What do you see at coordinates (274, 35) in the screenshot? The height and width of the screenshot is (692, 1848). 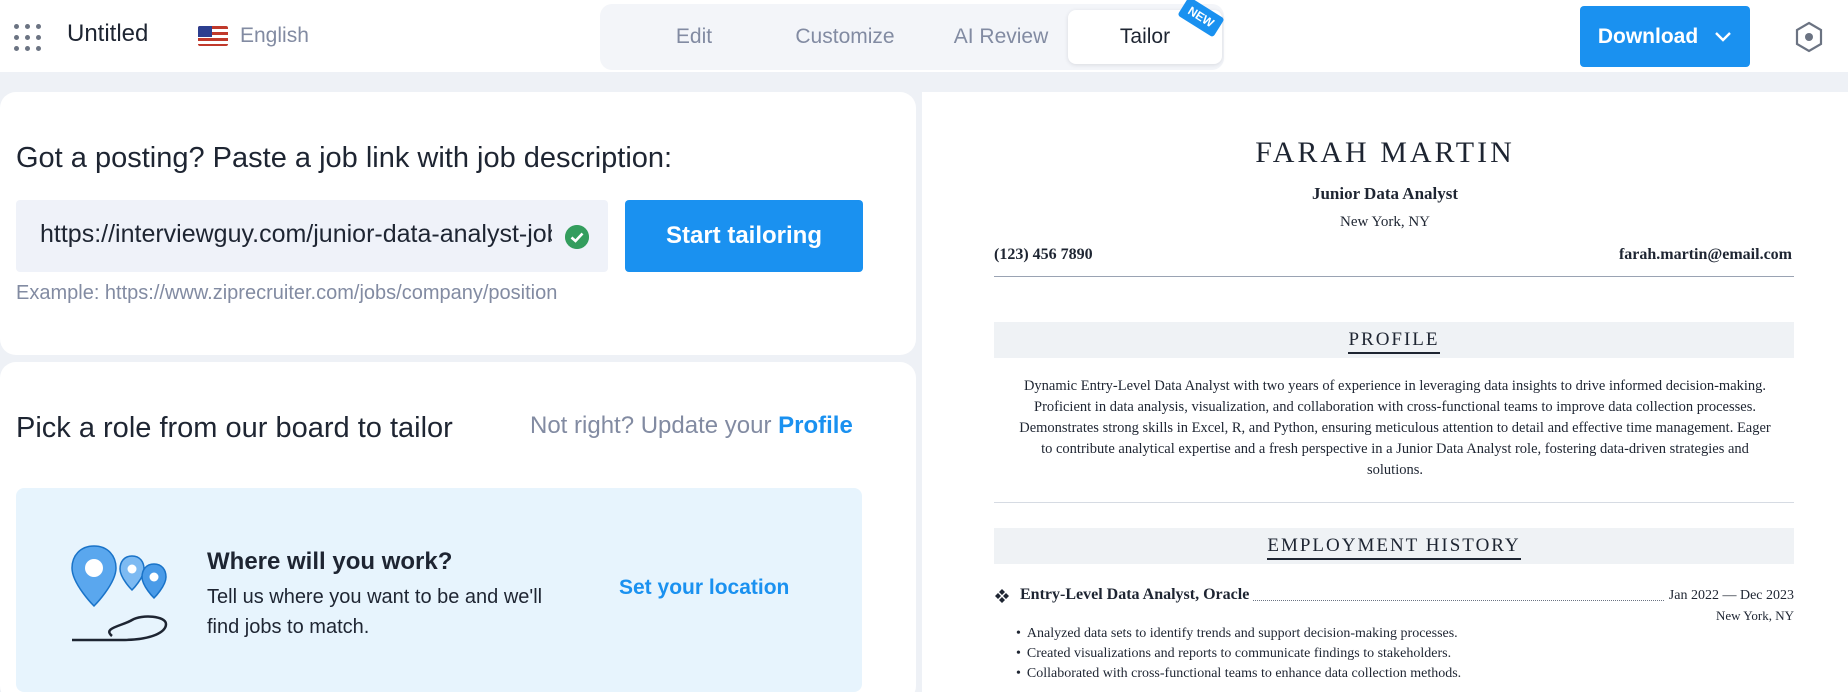 I see `language-label: English` at bounding box center [274, 35].